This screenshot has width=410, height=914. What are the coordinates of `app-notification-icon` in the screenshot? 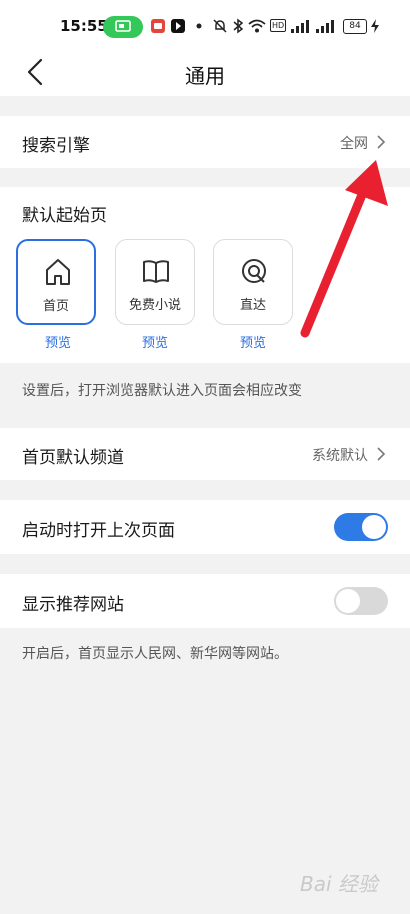 It's located at (158, 26).